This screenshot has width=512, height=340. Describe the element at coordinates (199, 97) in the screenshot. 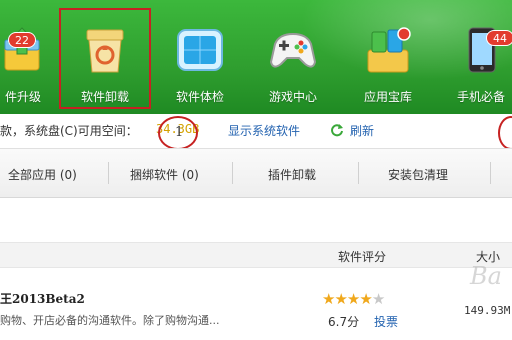

I see `toolbar-item-checkup-label: 软件体检` at that location.